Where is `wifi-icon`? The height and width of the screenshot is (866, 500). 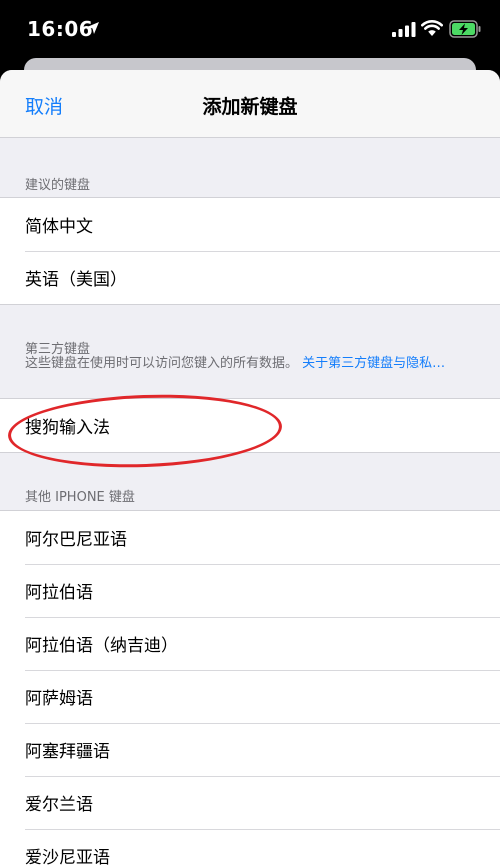
wifi-icon is located at coordinates (432, 28).